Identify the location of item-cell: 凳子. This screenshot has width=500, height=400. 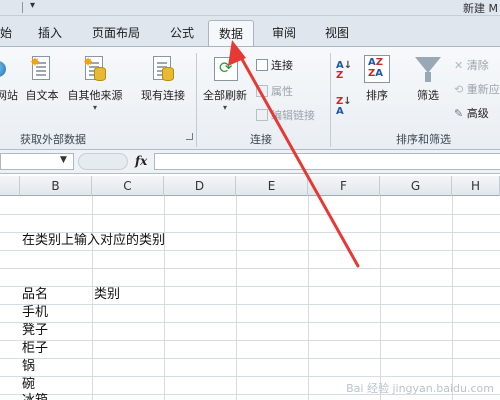
(35, 331).